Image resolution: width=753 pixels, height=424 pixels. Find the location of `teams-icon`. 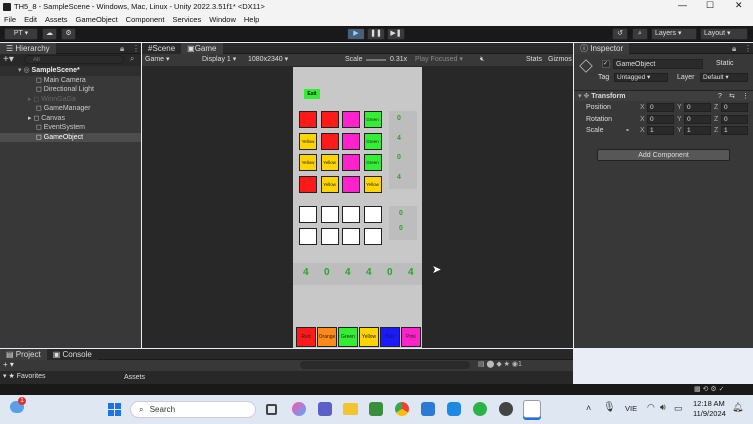

teams-icon is located at coordinates (325, 409).